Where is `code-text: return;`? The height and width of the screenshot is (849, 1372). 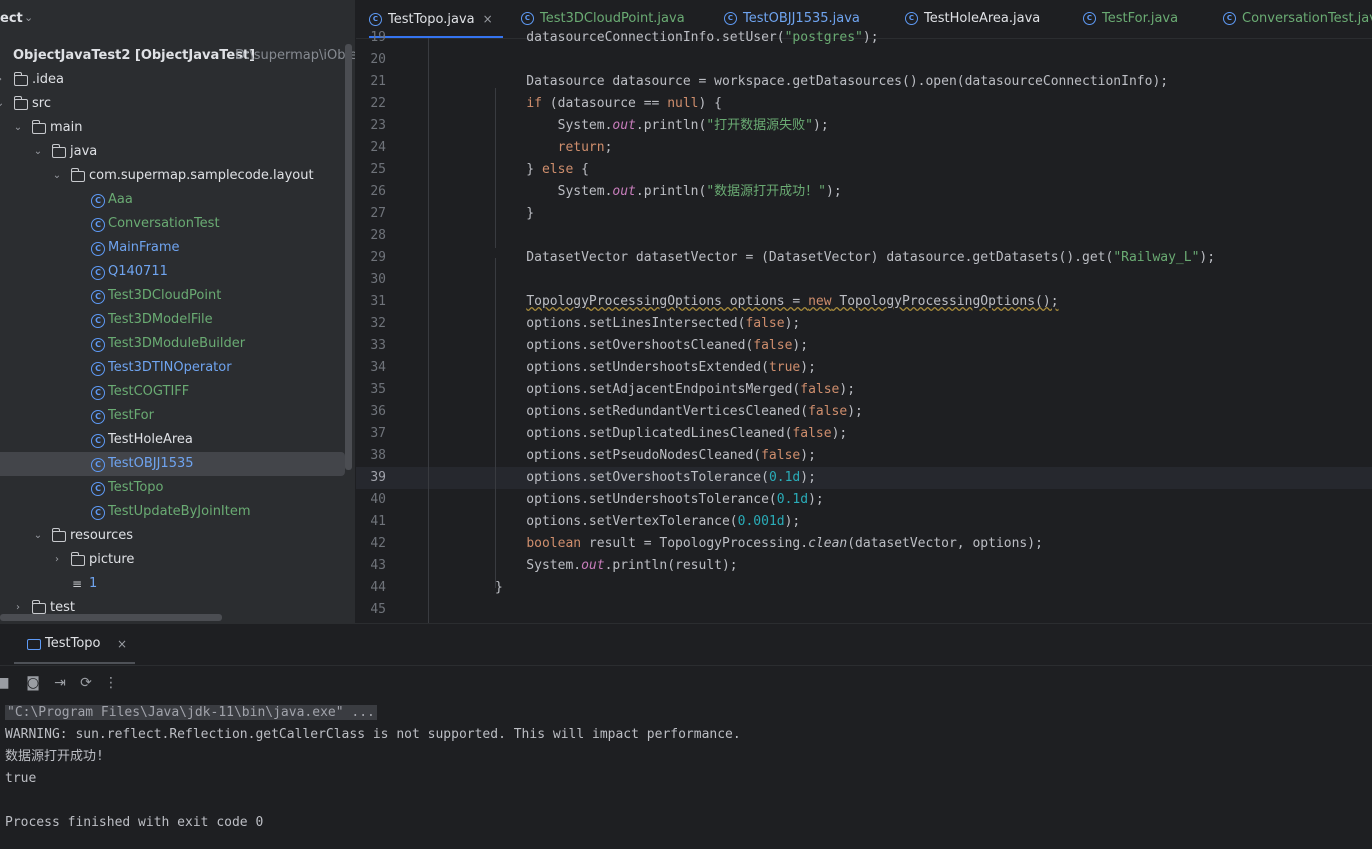 code-text: return; is located at coordinates (585, 147).